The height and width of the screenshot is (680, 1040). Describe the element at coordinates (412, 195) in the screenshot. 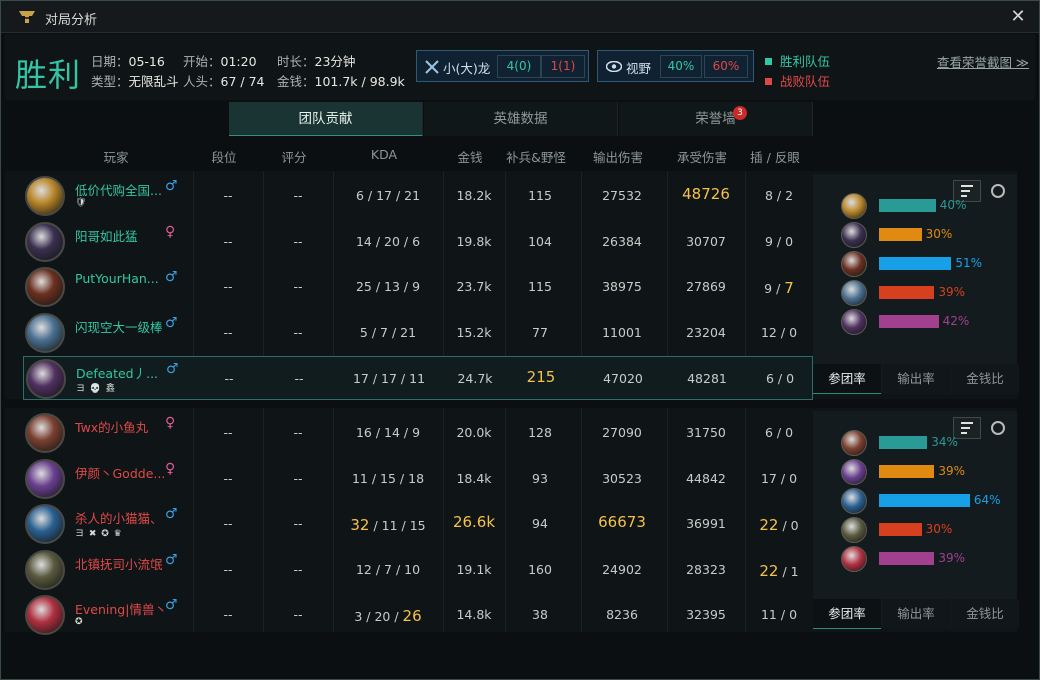

I see `kda-assists: 21` at that location.